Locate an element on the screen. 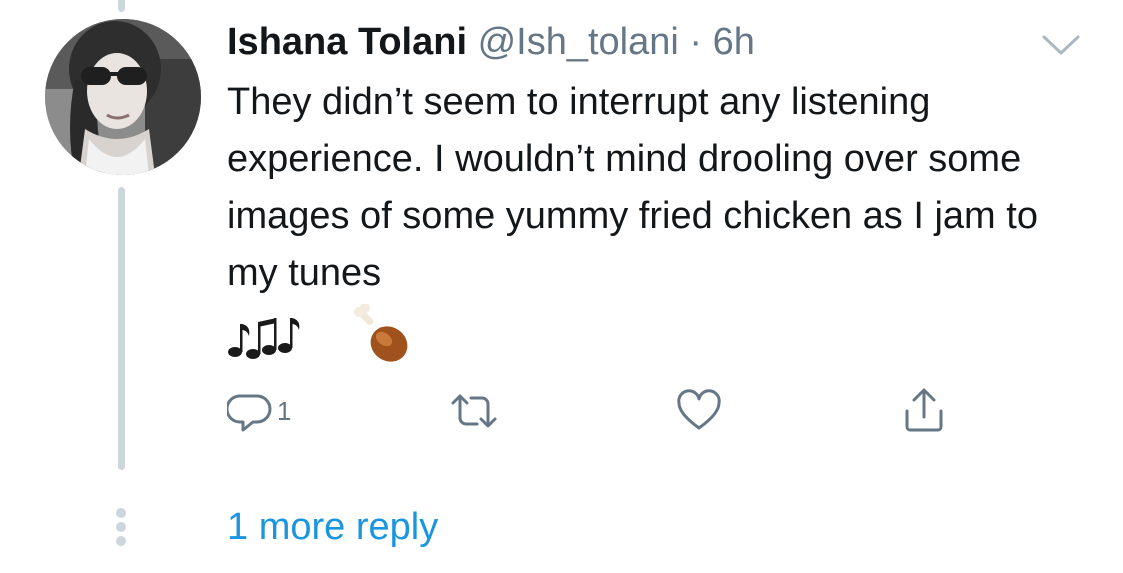 This screenshot has width=1123, height=573. retweet-icon is located at coordinates (474, 411).